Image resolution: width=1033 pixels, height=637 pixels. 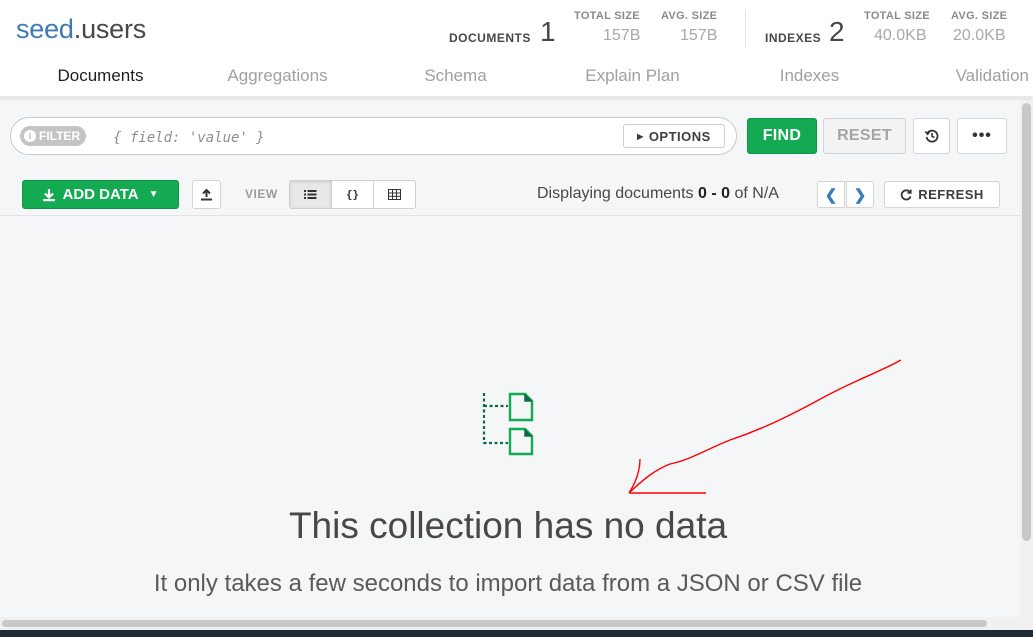 I want to click on chevron-right-icon: ❯, so click(x=860, y=195).